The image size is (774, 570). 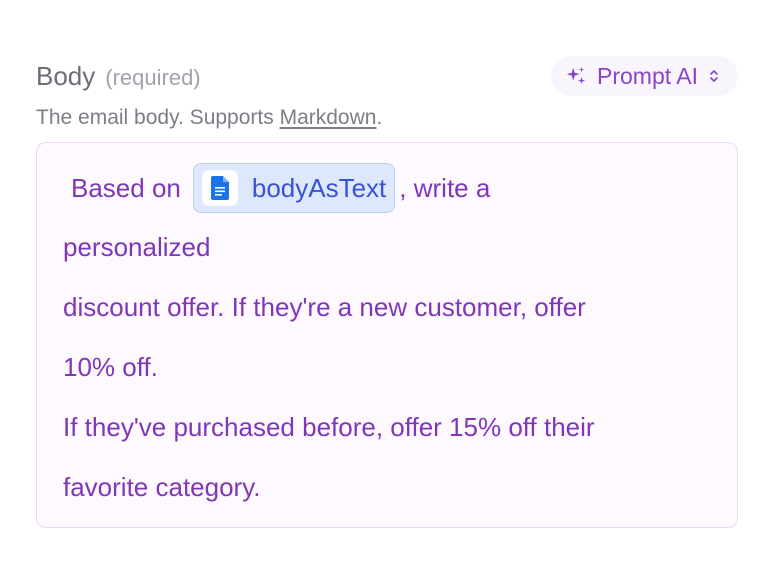 I want to click on line1-before: Based on, so click(x=126, y=188).